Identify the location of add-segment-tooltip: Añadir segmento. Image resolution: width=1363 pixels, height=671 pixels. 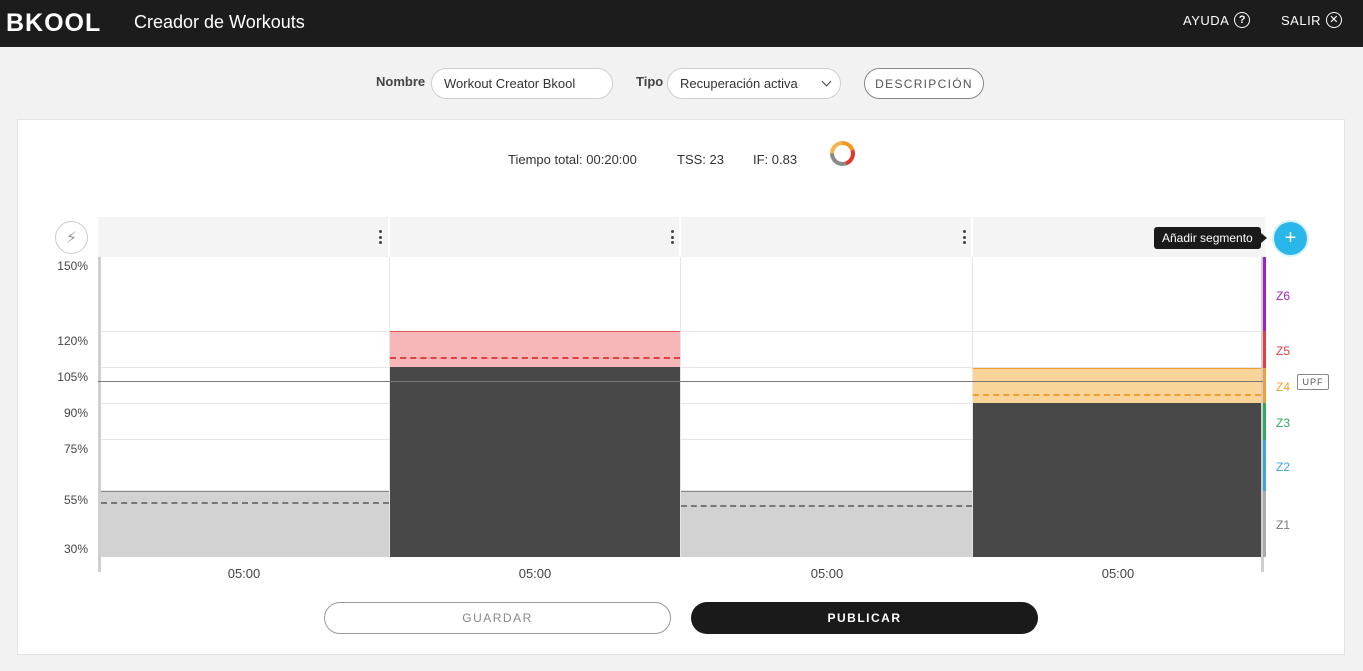
(1210, 238).